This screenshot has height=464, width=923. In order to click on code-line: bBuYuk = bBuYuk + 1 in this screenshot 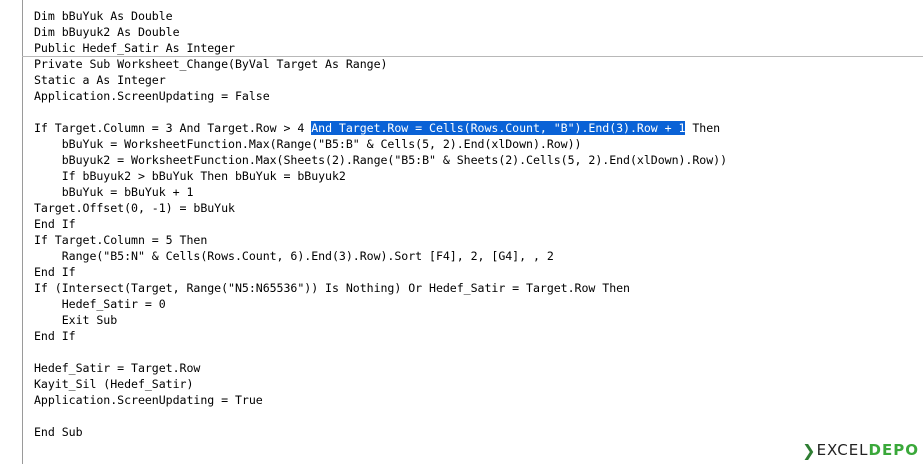, I will do `click(114, 192)`.